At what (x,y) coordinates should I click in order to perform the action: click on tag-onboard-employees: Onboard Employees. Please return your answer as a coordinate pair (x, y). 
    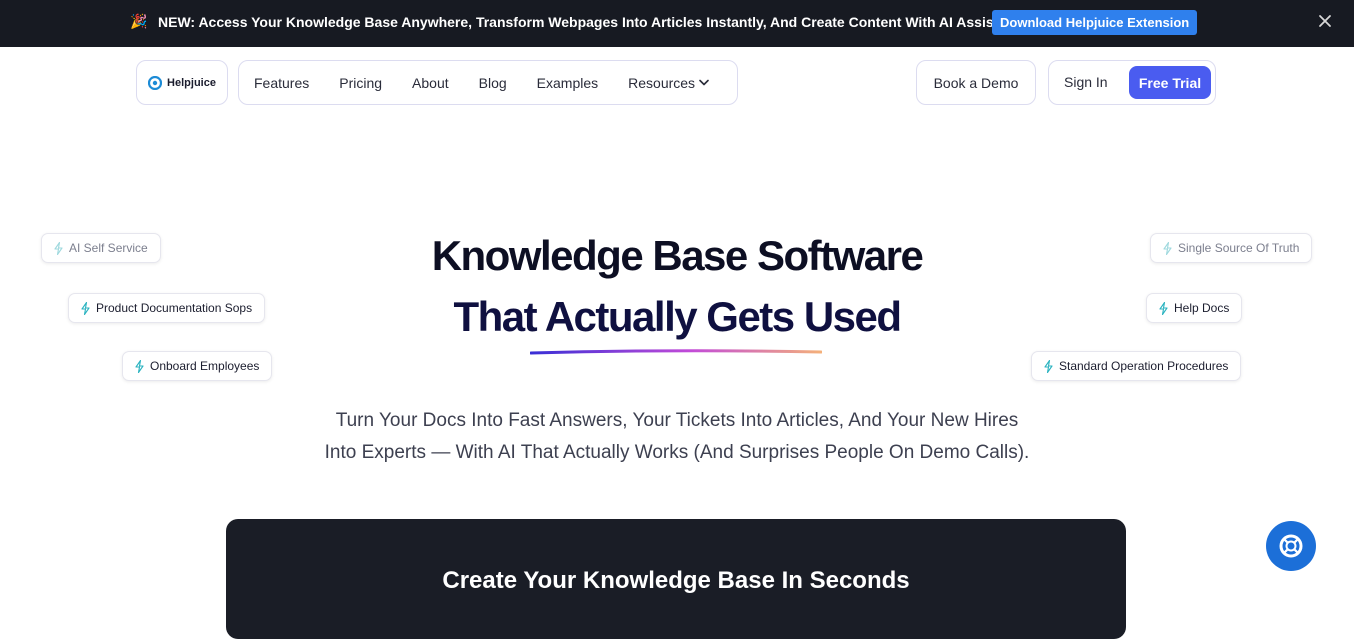
    Looking at the image, I should click on (197, 366).